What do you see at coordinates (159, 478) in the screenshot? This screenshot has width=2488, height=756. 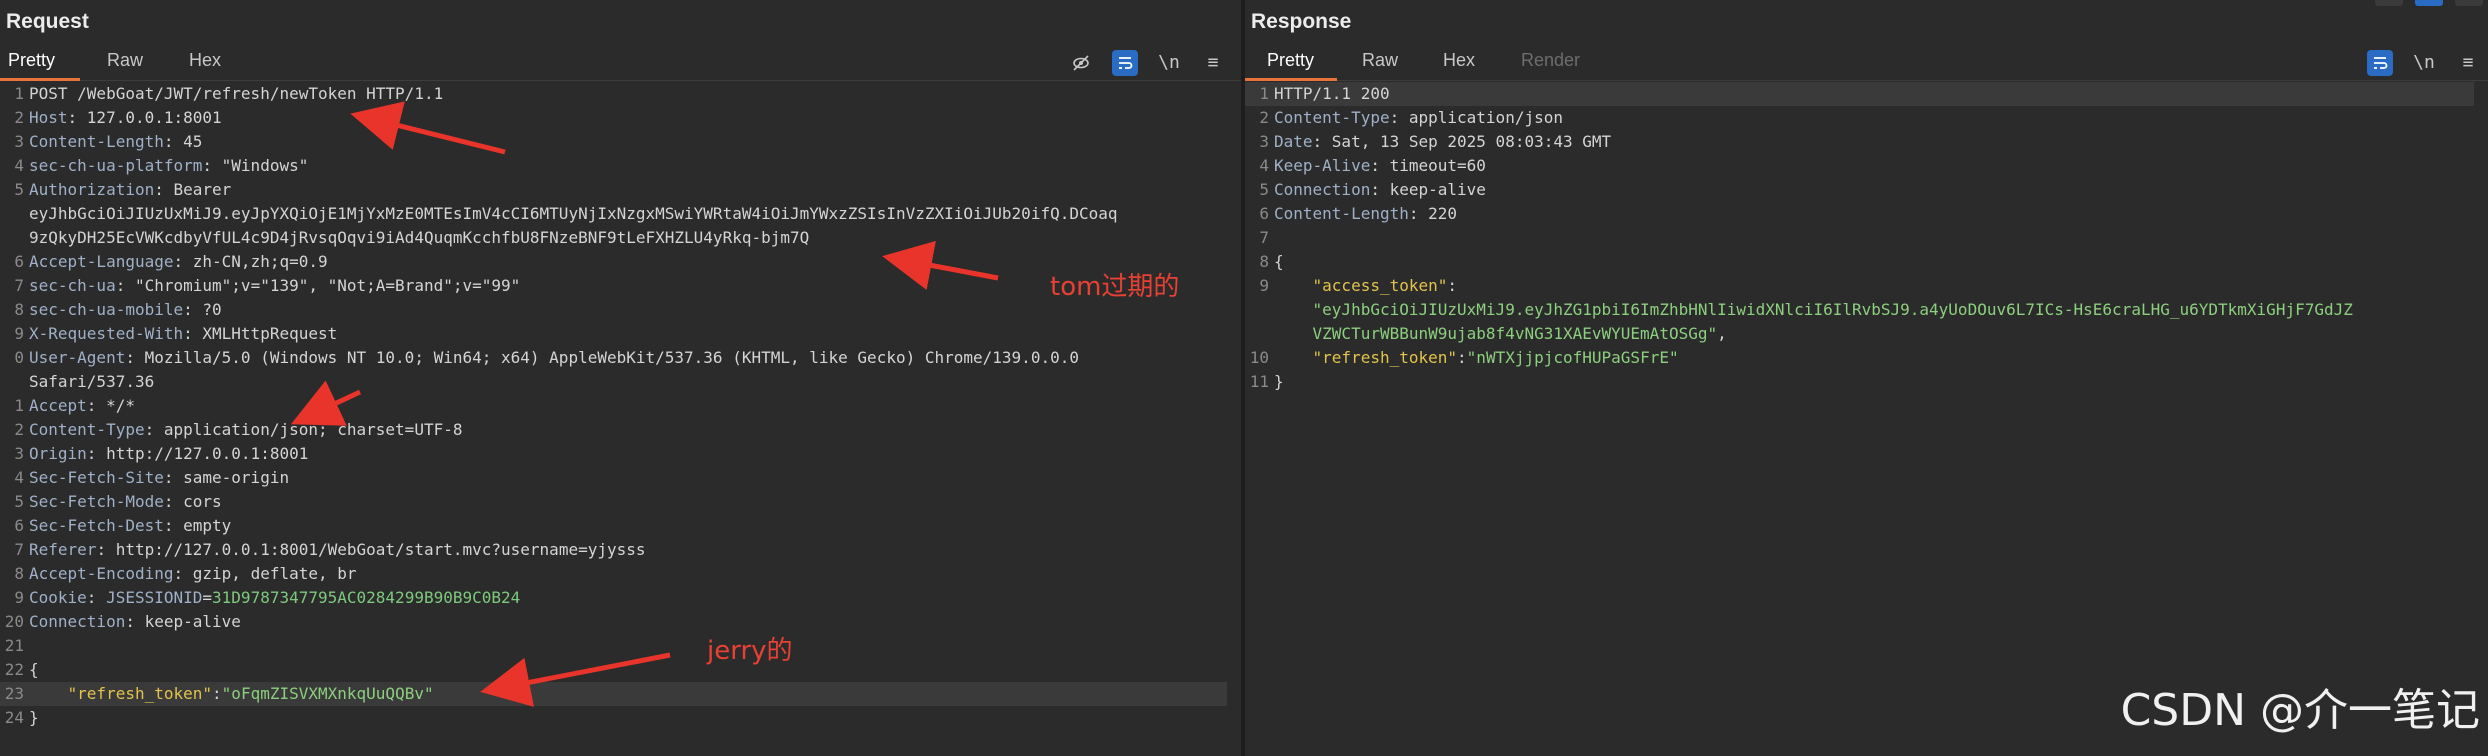 I see `code-text: Sec-Fetch-Site: same-origin` at bounding box center [159, 478].